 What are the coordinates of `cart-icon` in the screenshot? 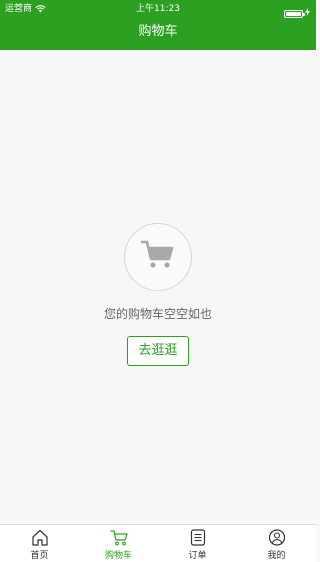 It's located at (118, 537).